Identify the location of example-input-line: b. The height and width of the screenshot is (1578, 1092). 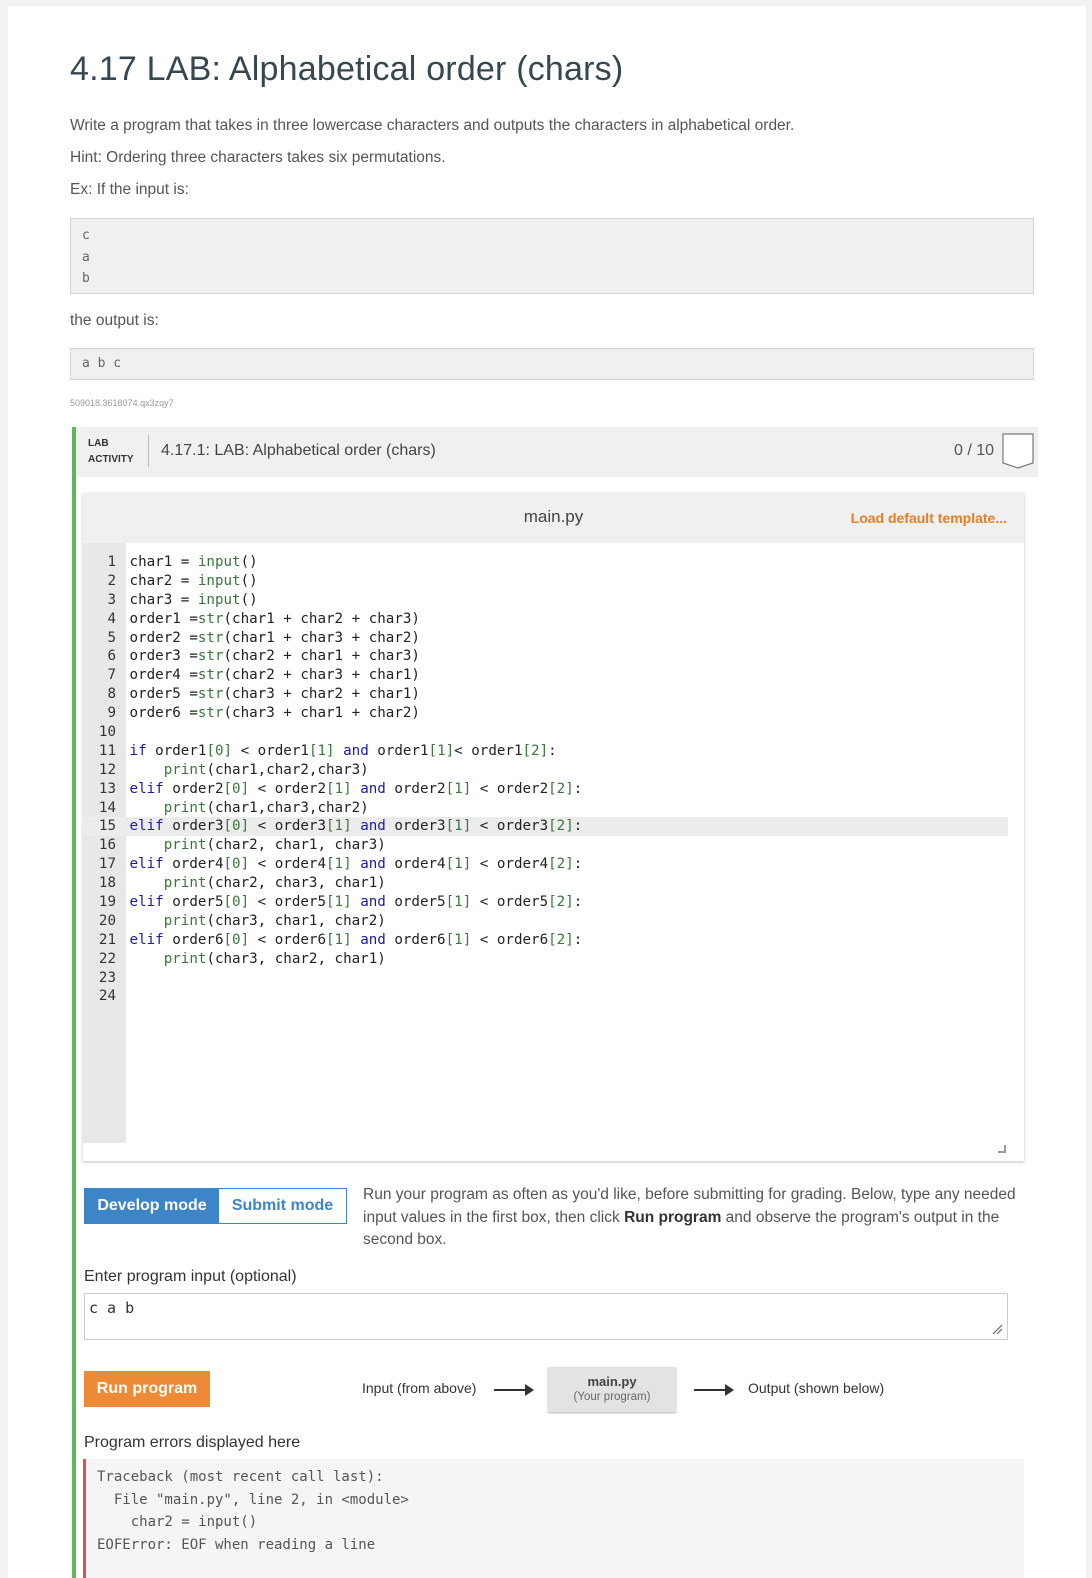
(86, 278).